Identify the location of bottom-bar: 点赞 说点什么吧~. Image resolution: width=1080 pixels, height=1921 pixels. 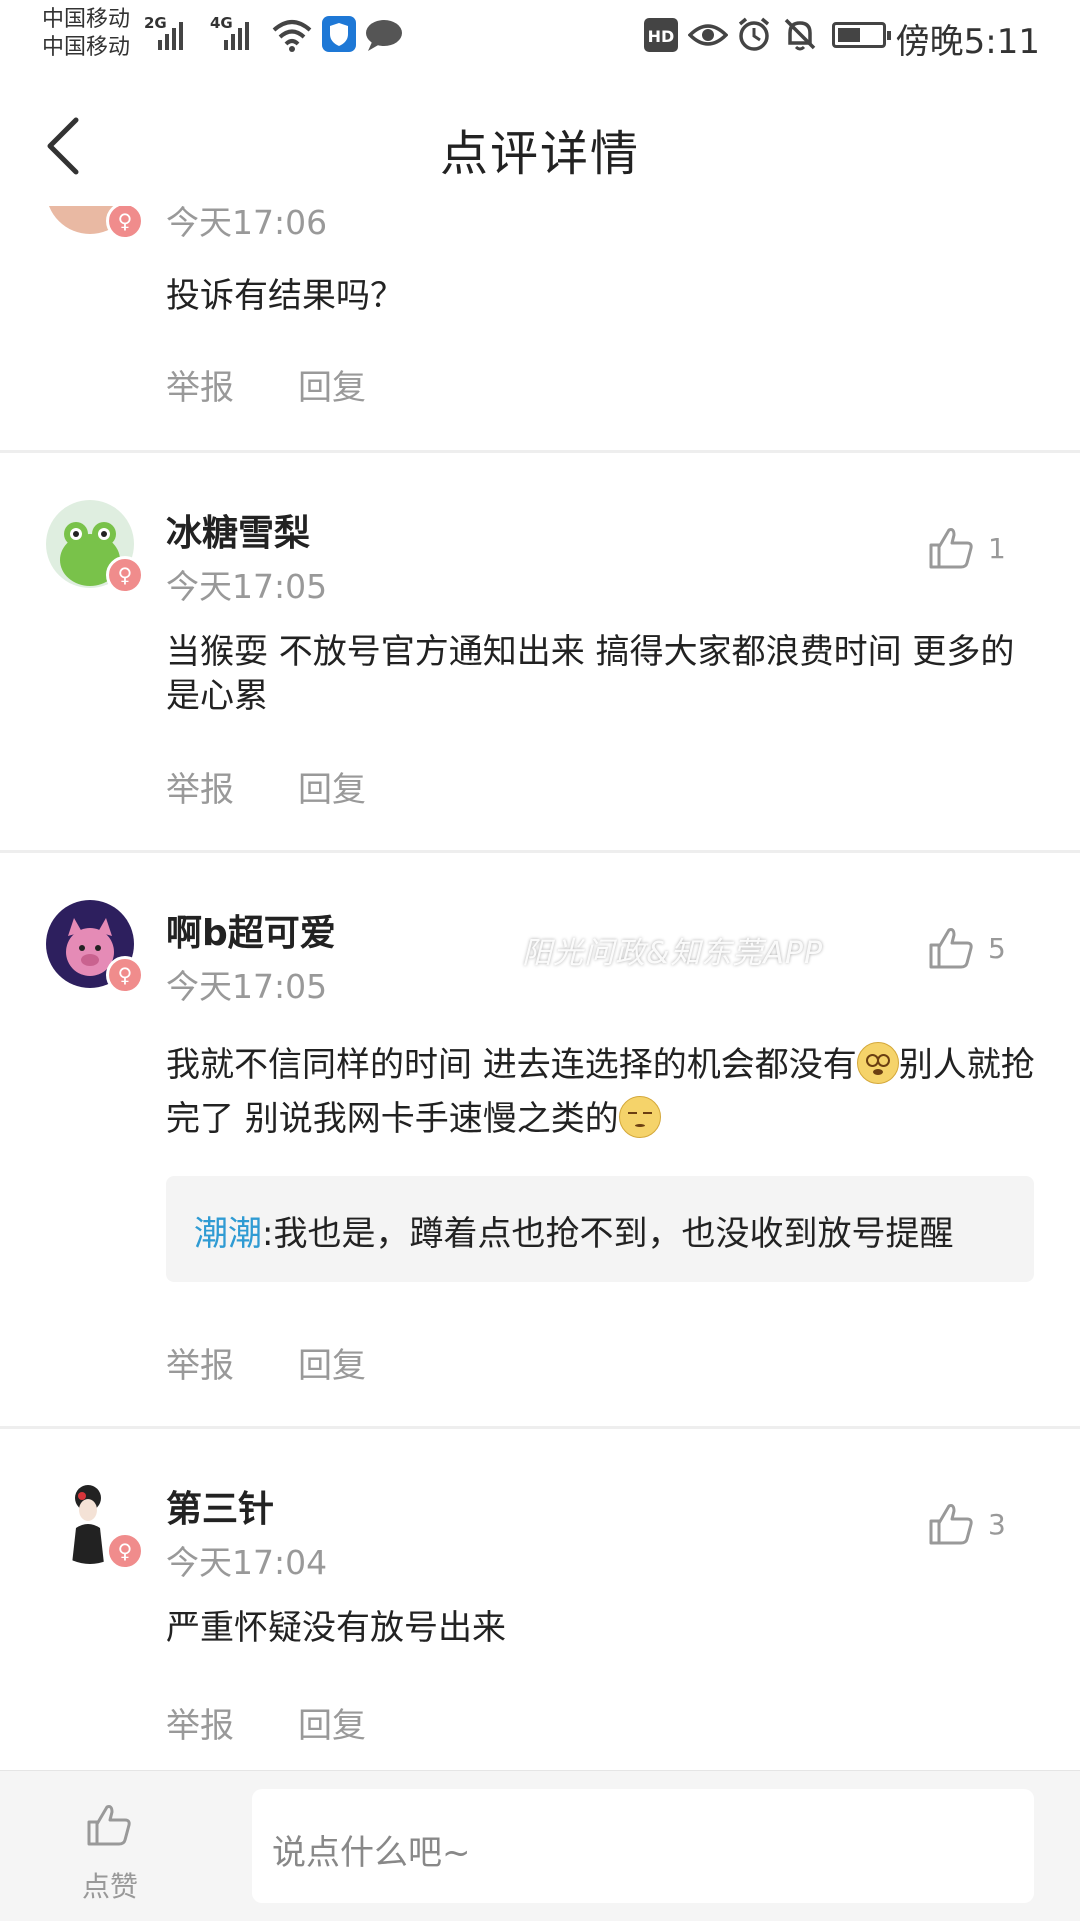
(540, 1845).